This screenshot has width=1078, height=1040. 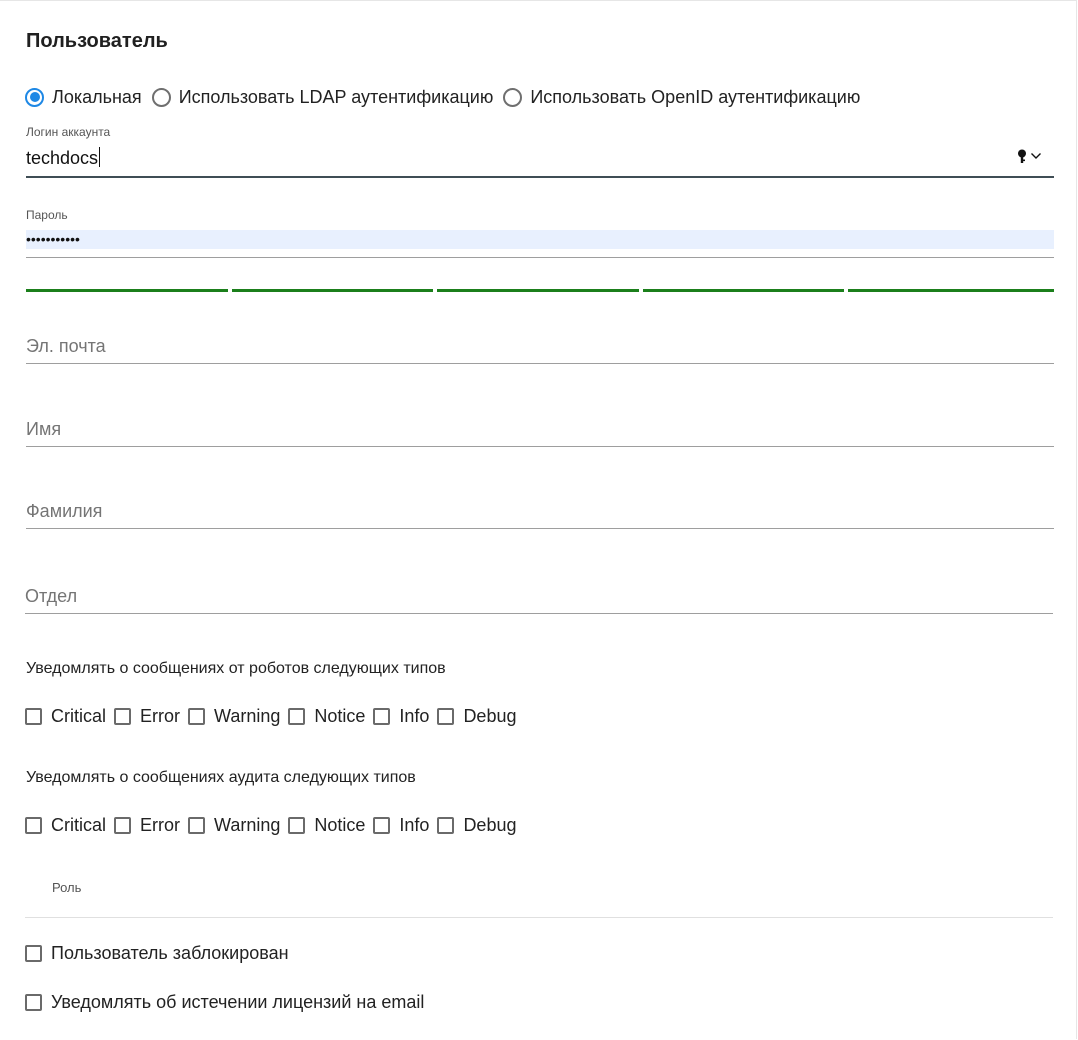 What do you see at coordinates (67, 887) in the screenshot?
I see `role-label: Роль` at bounding box center [67, 887].